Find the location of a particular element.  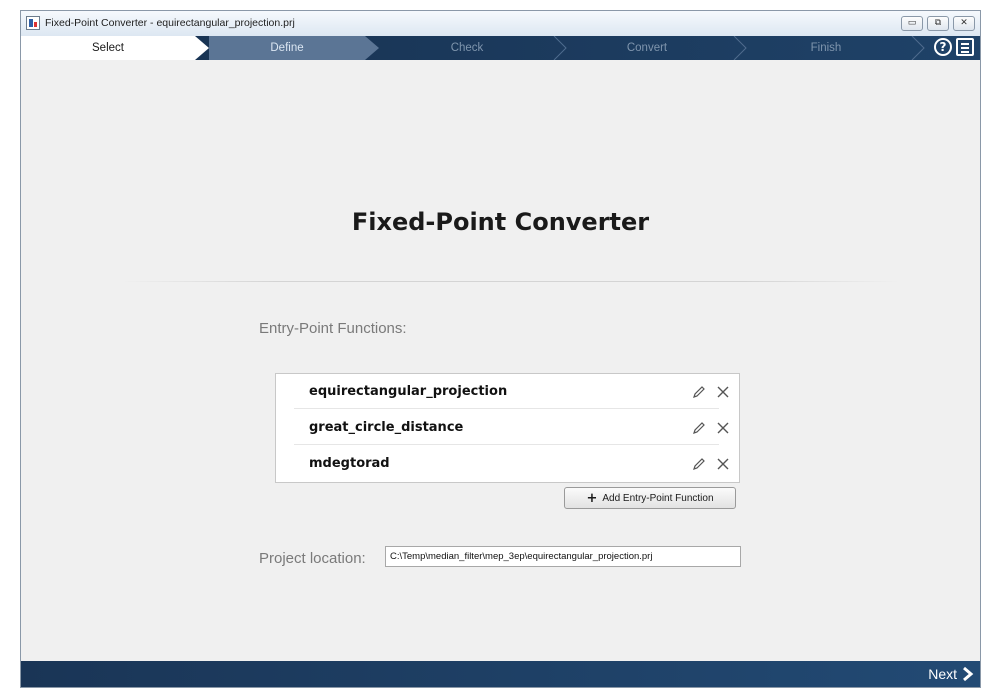

divider is located at coordinates (510, 281).